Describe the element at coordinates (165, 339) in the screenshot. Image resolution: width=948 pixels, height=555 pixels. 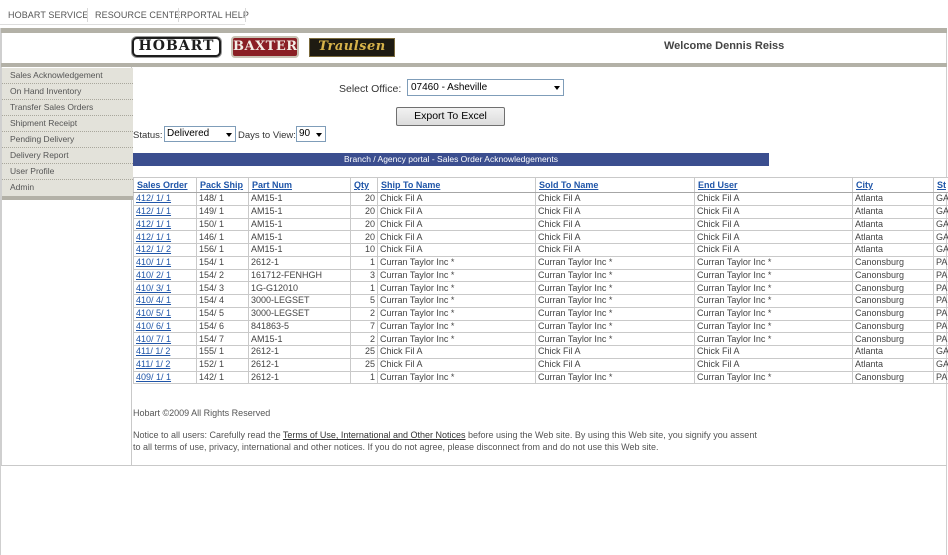
I see `sales-order-link: 410/ 7/ 1` at that location.